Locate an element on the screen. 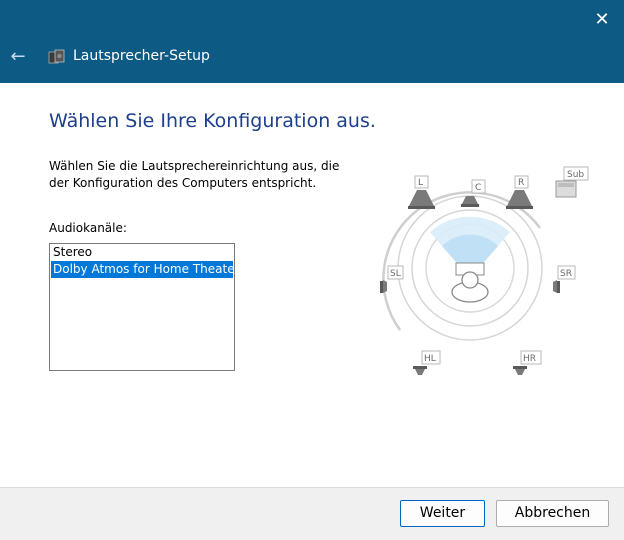 This screenshot has width=624, height=540. close-button: ✕ is located at coordinates (602, 20).